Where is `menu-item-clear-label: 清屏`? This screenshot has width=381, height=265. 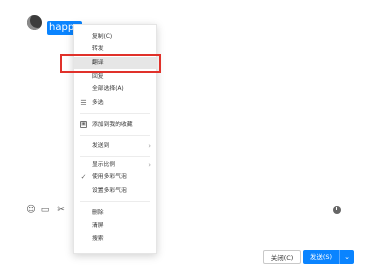 menu-item-clear-label: 清屏 is located at coordinates (98, 226).